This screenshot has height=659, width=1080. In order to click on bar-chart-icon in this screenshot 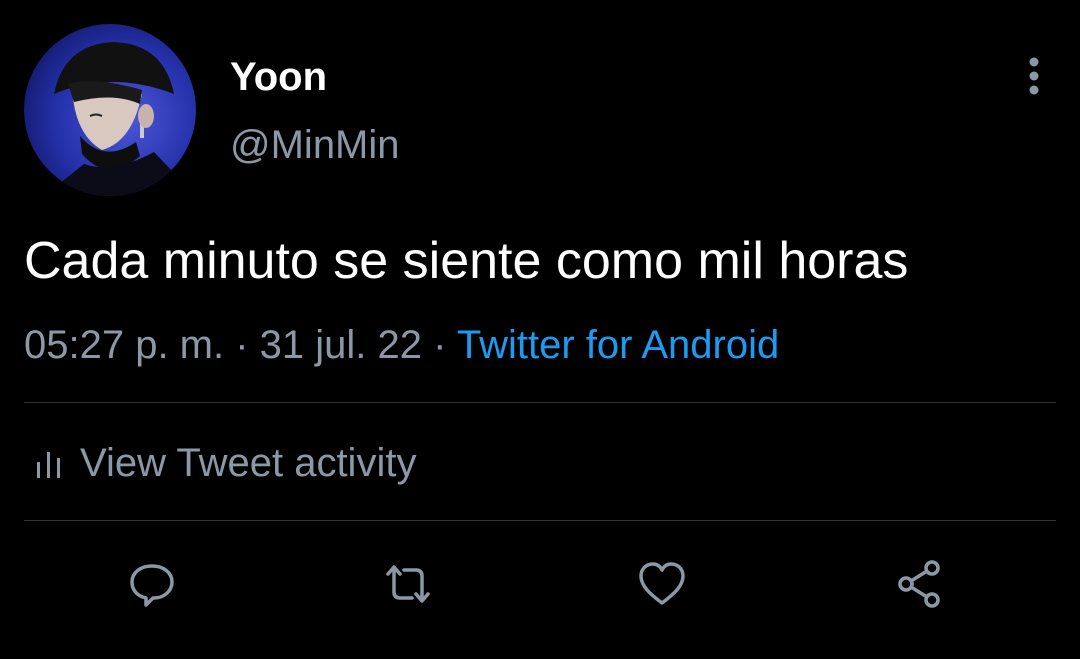, I will do `click(48, 465)`.